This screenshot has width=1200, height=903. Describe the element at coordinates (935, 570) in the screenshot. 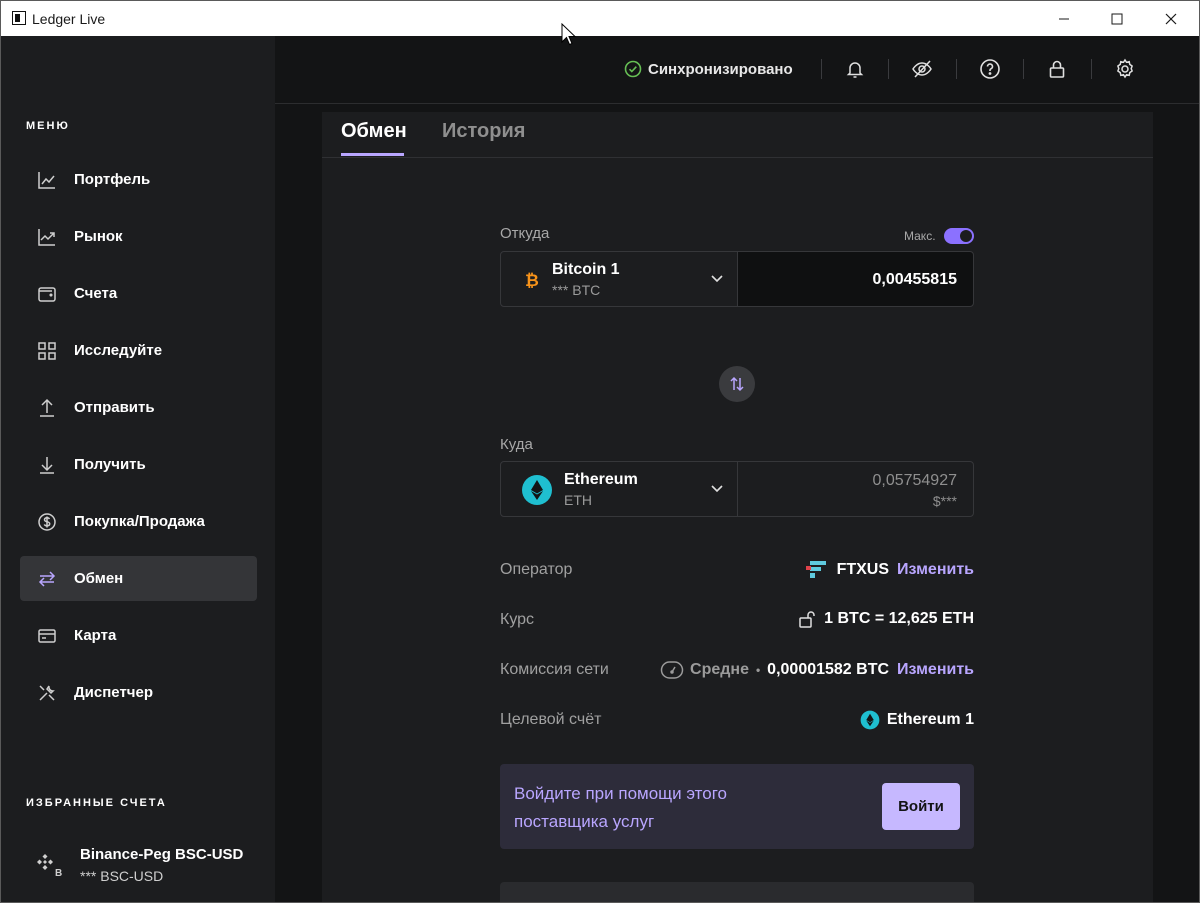

I see `change-provider-link: Изменить` at that location.